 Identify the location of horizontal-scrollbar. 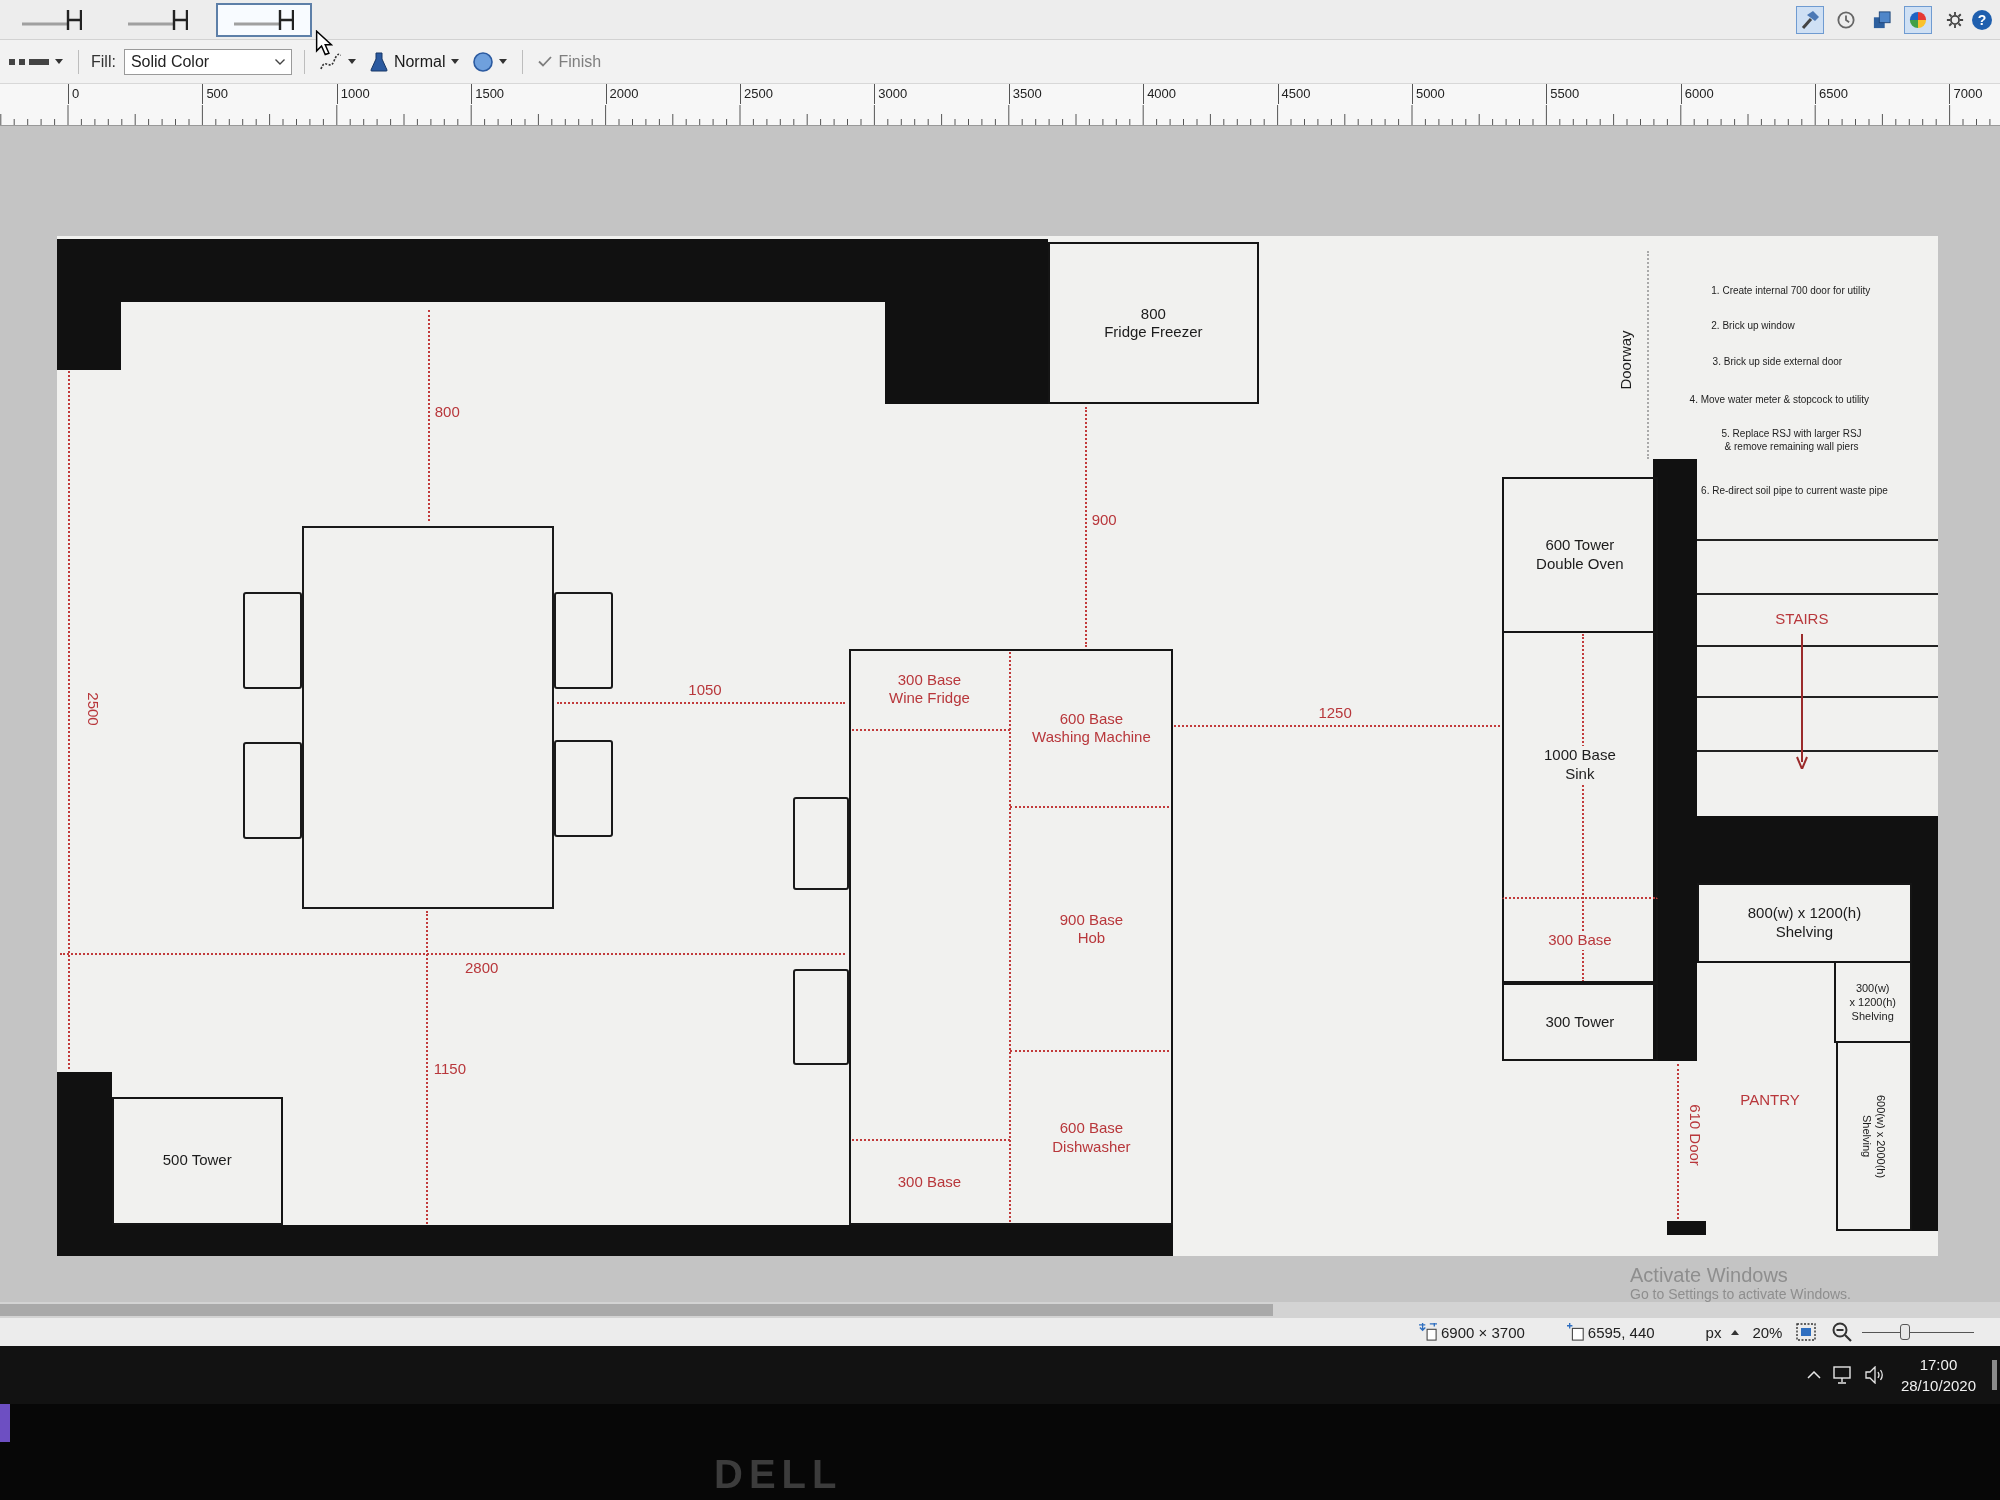
(1000, 1310).